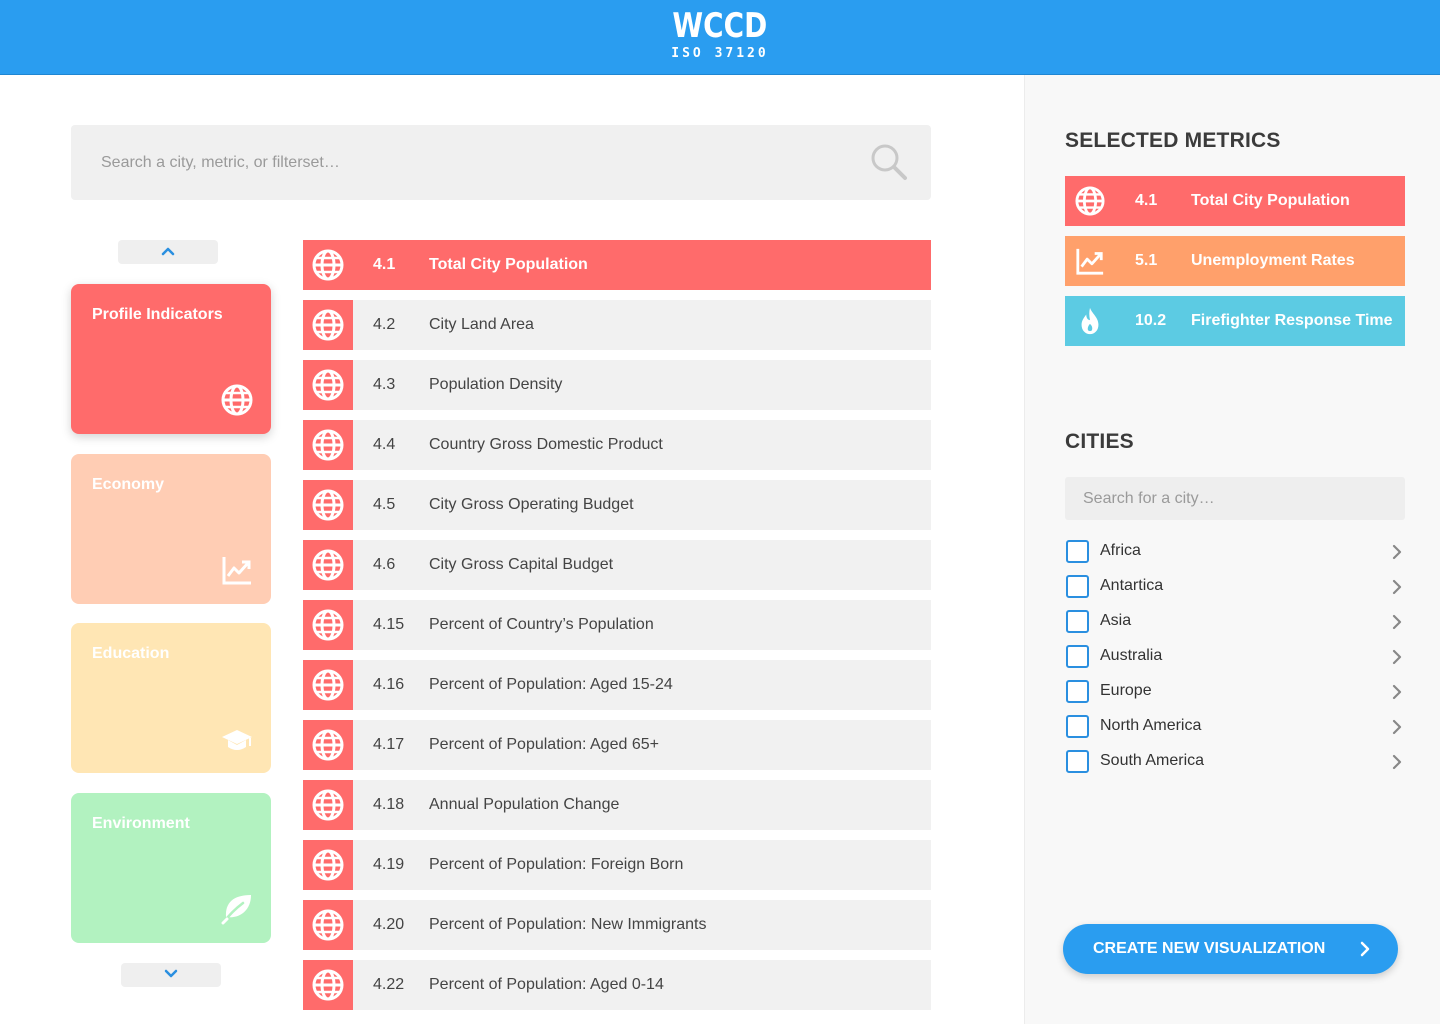 The height and width of the screenshot is (1024, 1440). Describe the element at coordinates (389, 684) in the screenshot. I see `metric-number: 4.16` at that location.